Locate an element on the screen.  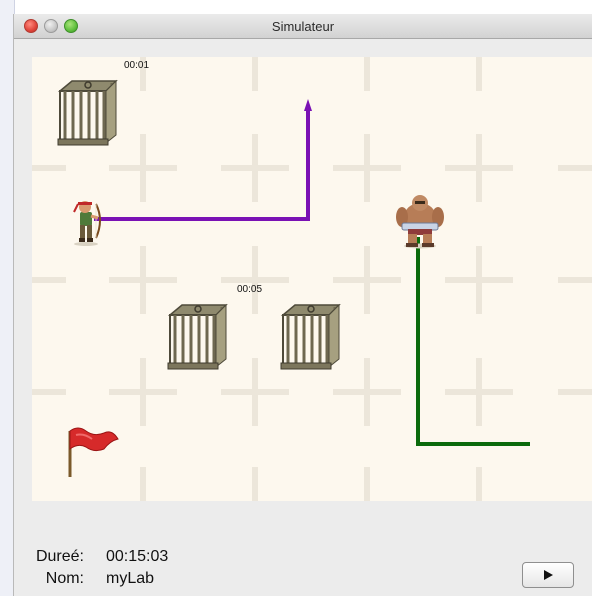
duration-value: 00:15:03 is located at coordinates (137, 556).